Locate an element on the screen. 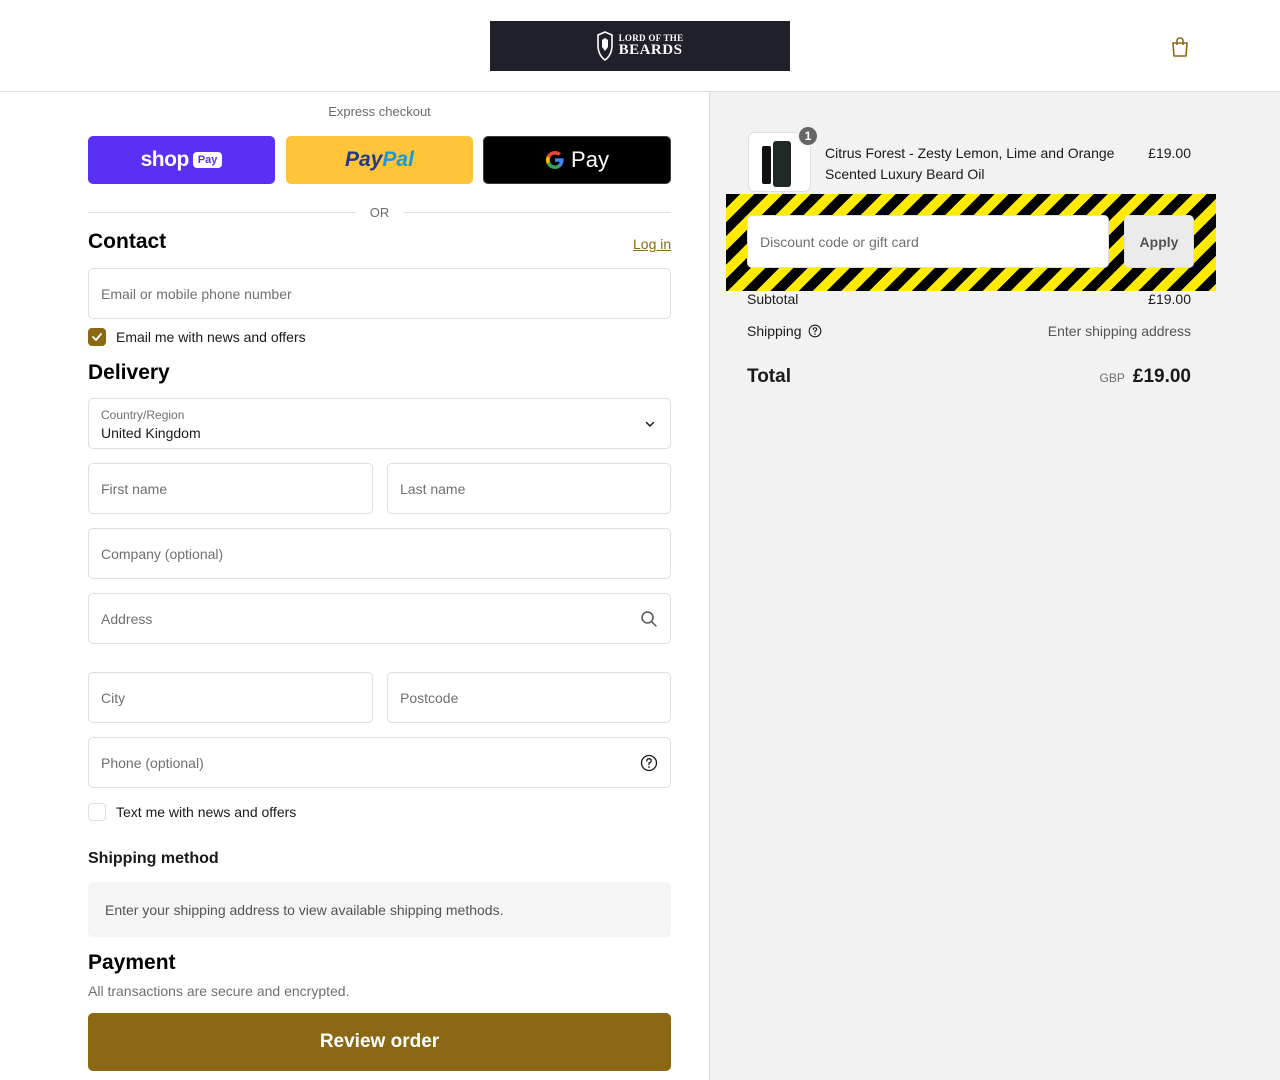 This screenshot has width=1280, height=1080. shipping-label: Shipping is located at coordinates (774, 331).